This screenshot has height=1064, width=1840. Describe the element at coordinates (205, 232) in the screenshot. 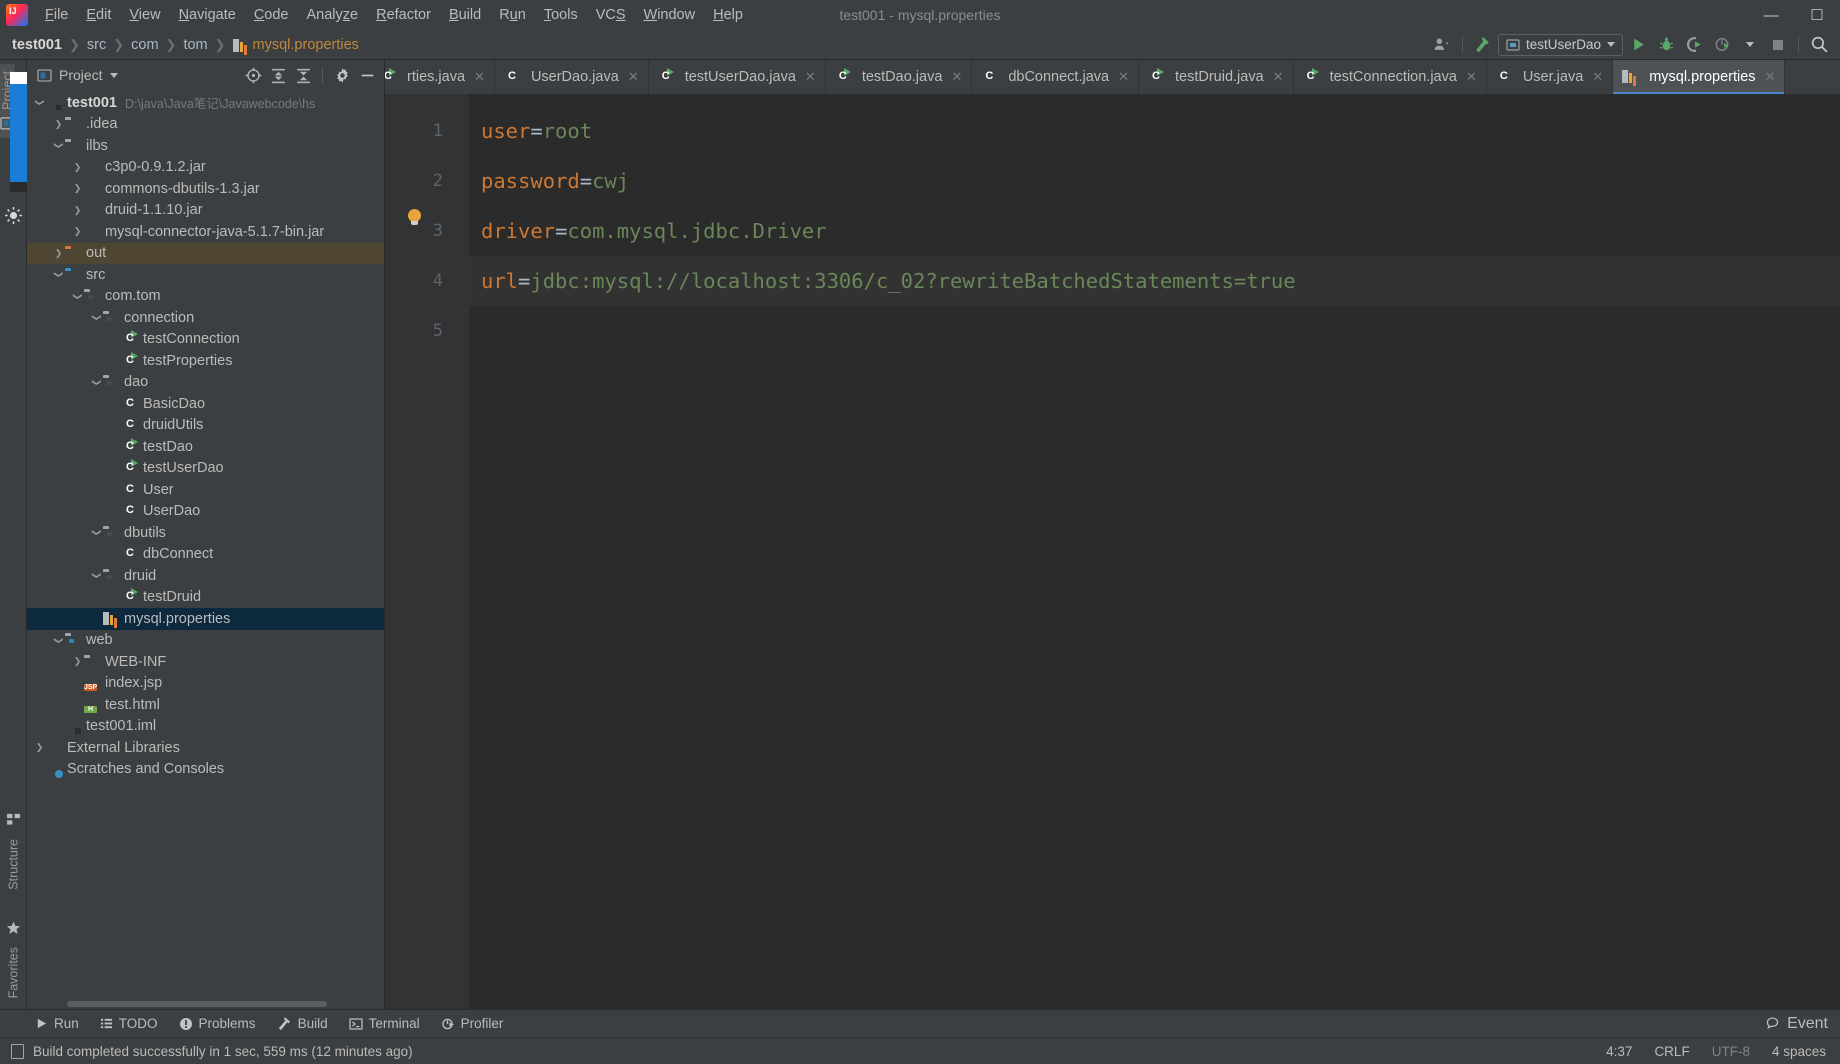

I see `tree-node-mysql-connector-java-5-1-7-bin-jar: ❯ mysql-connector-java-5.1.7-bin.jar` at that location.